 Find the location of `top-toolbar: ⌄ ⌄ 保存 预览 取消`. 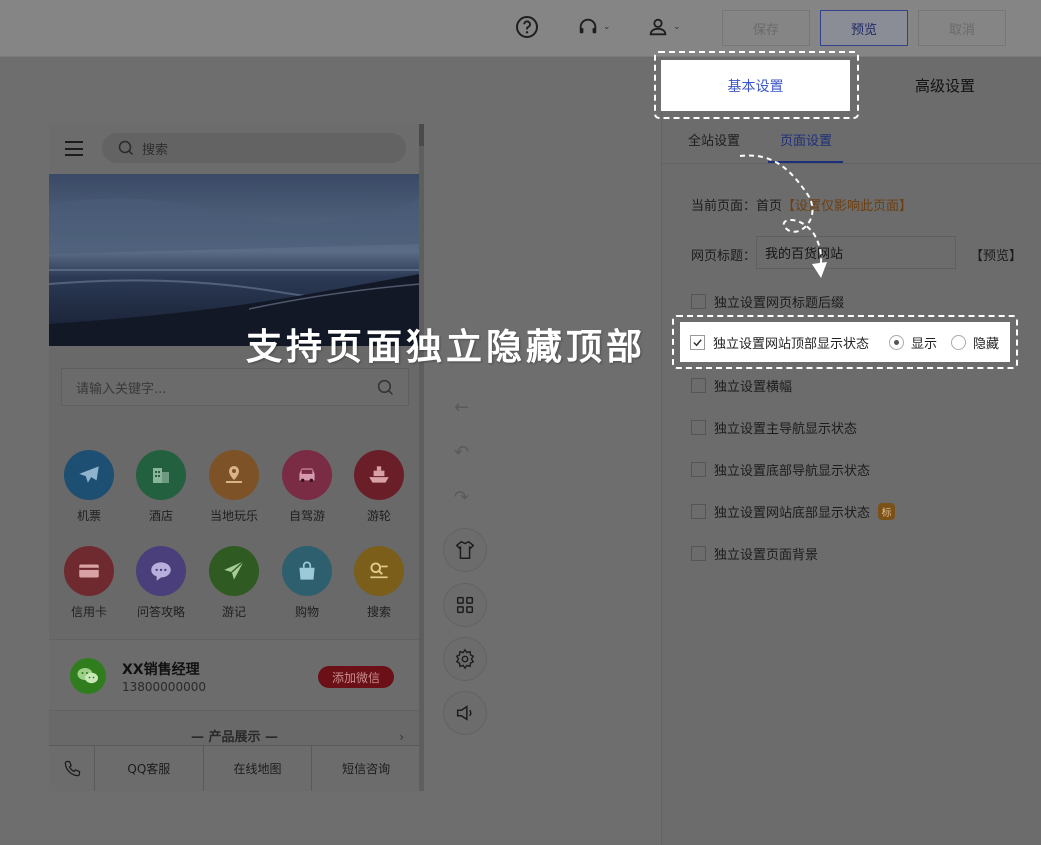

top-toolbar: ⌄ ⌄ 保存 预览 取消 is located at coordinates (520, 28).